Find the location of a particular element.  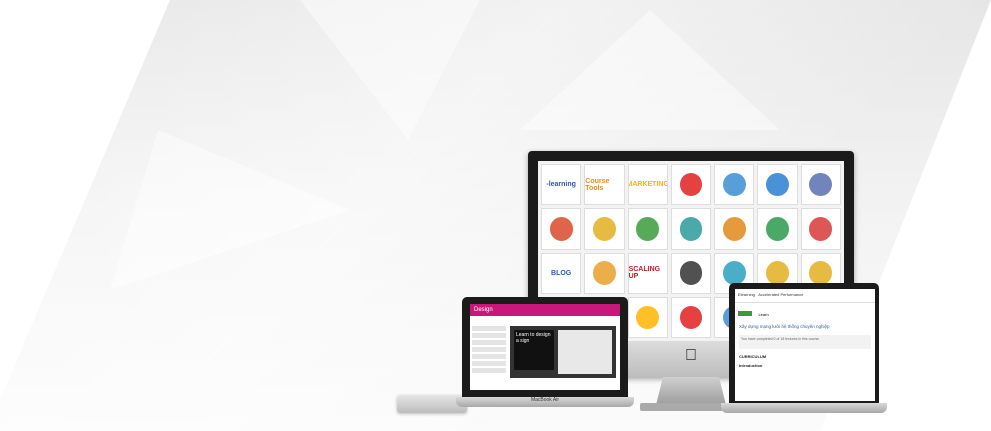

laptop-right-section: CURRICULUM is located at coordinates (753, 356).